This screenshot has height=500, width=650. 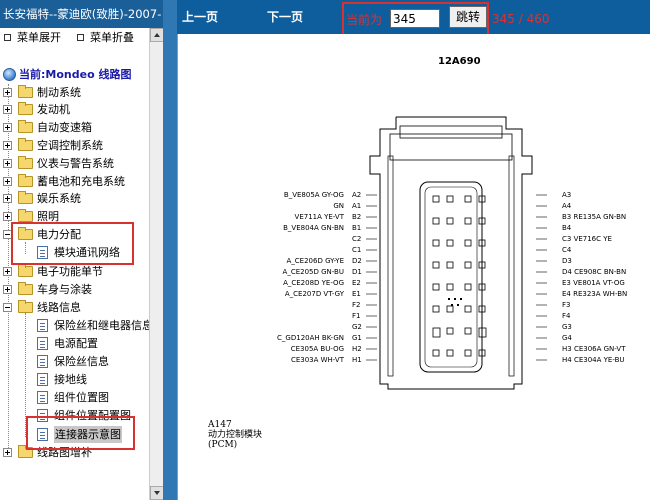 What do you see at coordinates (9, 74) in the screenshot?
I see `globe-icon` at bounding box center [9, 74].